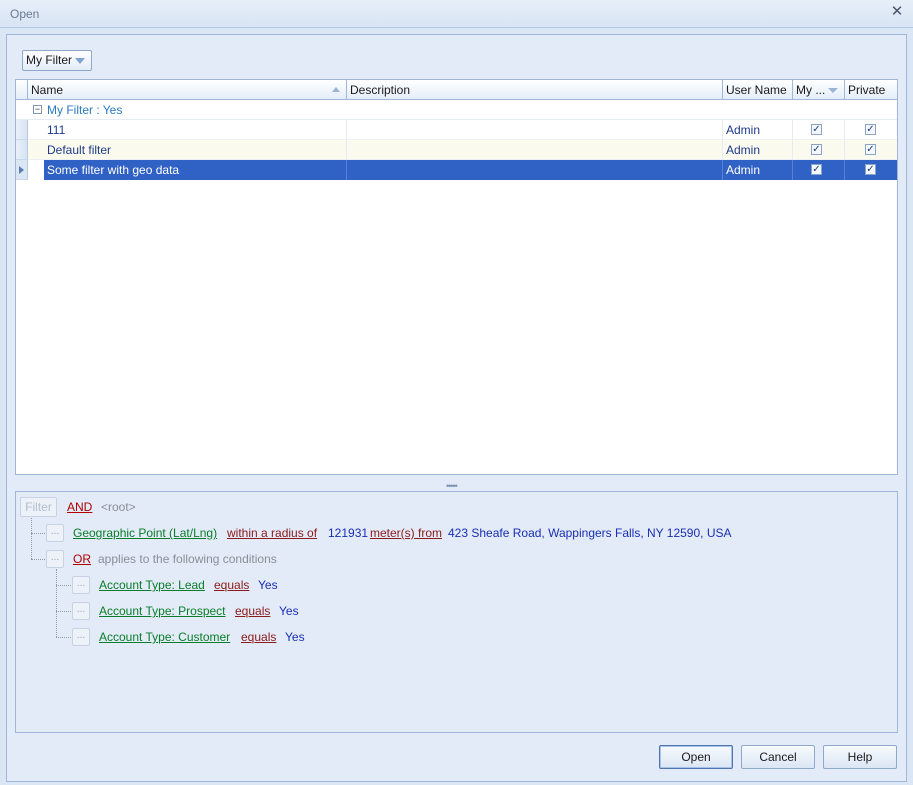  I want to click on help-button: Help, so click(860, 757).